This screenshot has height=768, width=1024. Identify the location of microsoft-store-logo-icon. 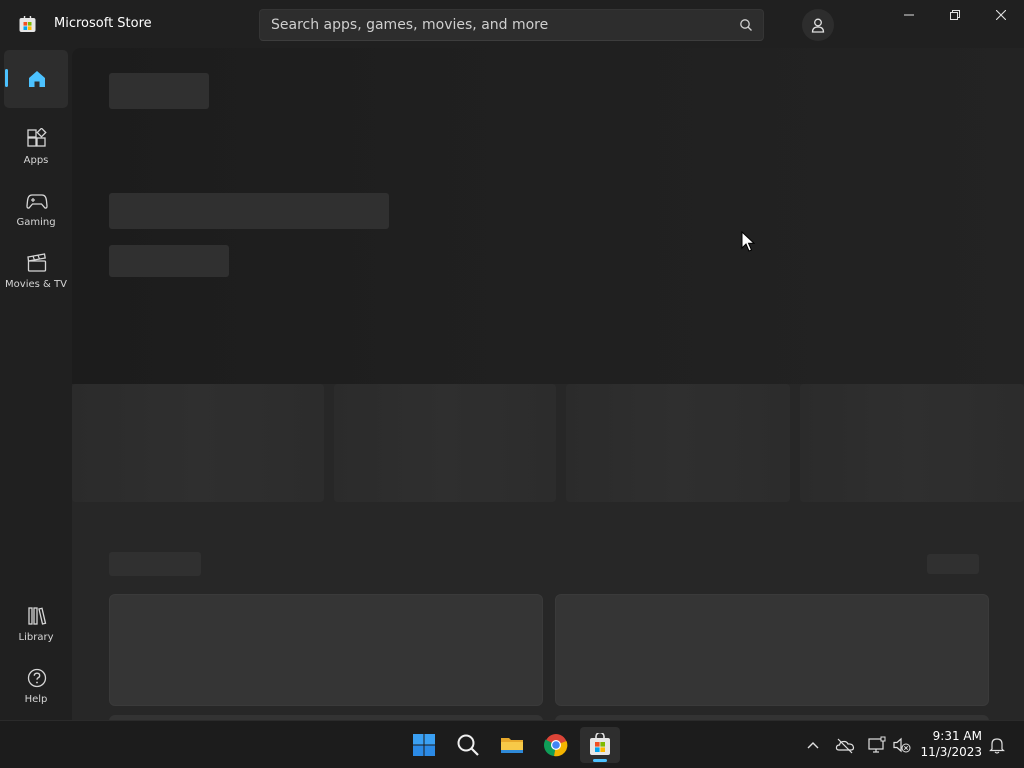
(27, 24).